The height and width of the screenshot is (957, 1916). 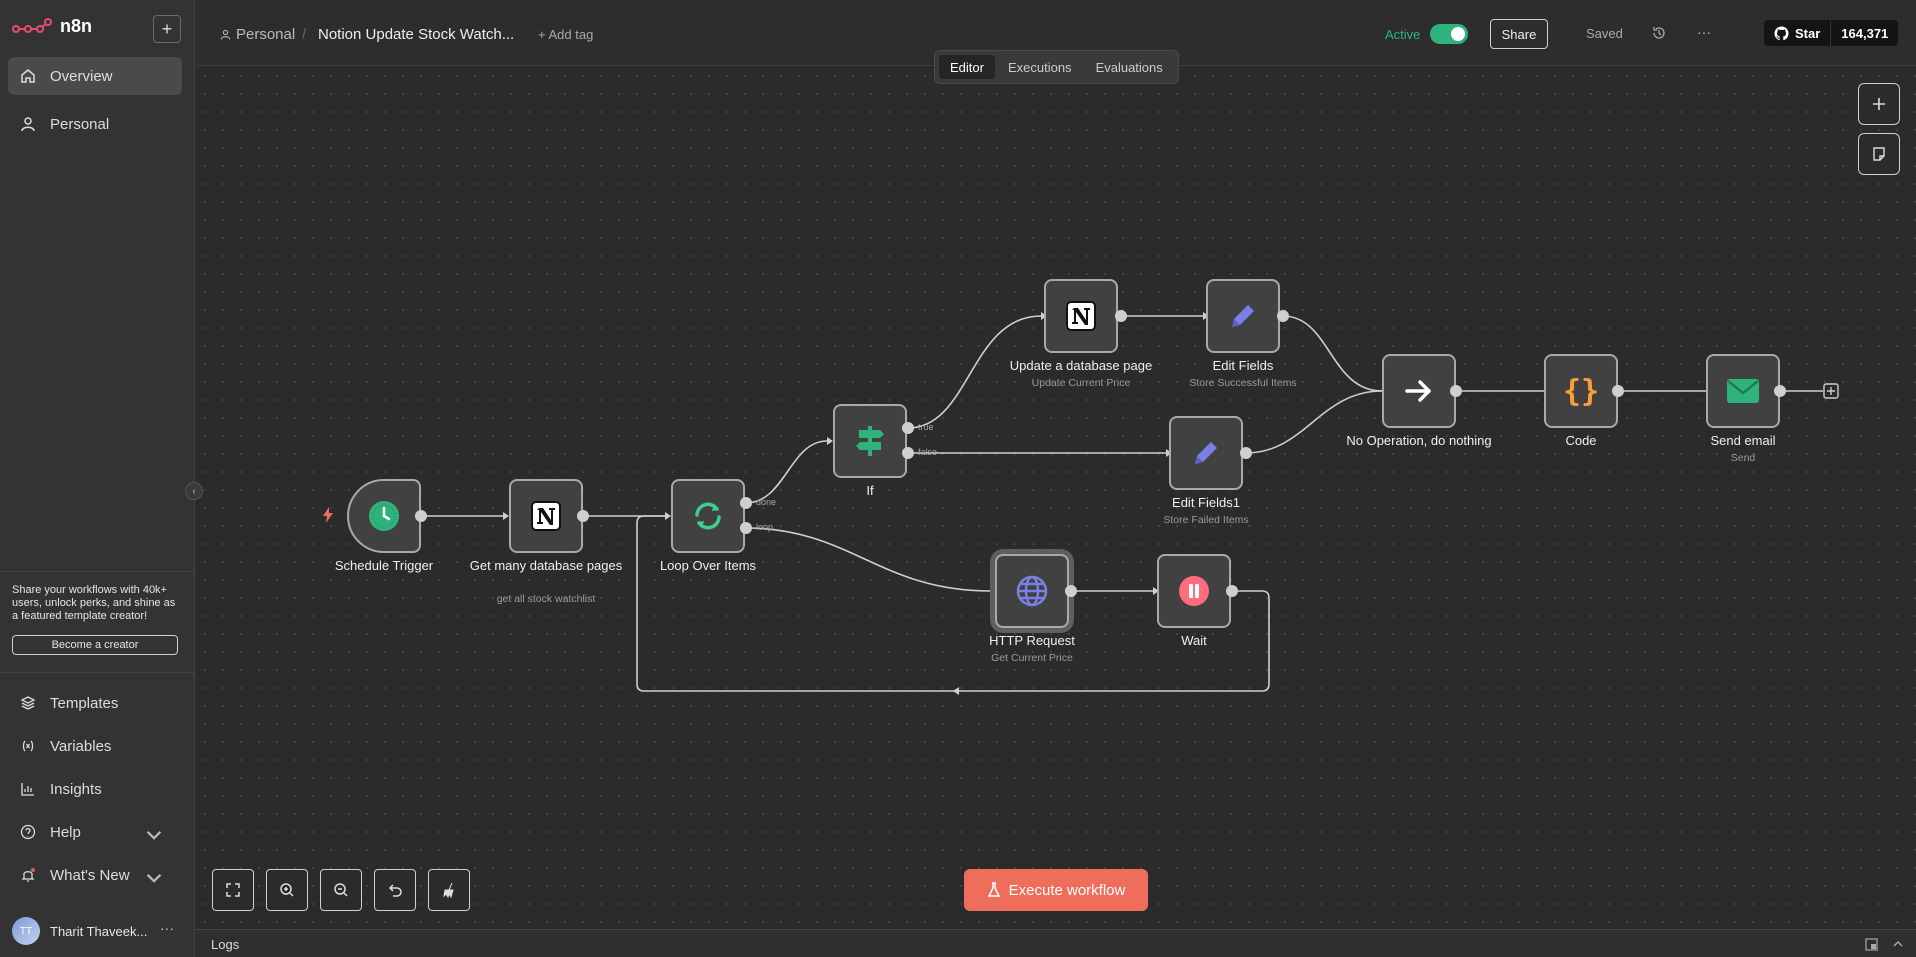 What do you see at coordinates (28, 746) in the screenshot?
I see `variables-icon` at bounding box center [28, 746].